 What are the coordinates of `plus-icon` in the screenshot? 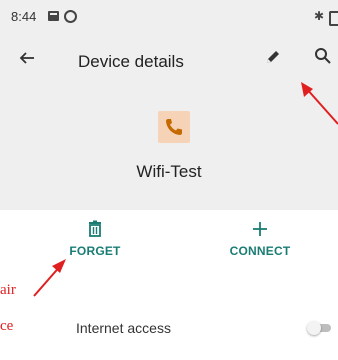 It's located at (260, 229).